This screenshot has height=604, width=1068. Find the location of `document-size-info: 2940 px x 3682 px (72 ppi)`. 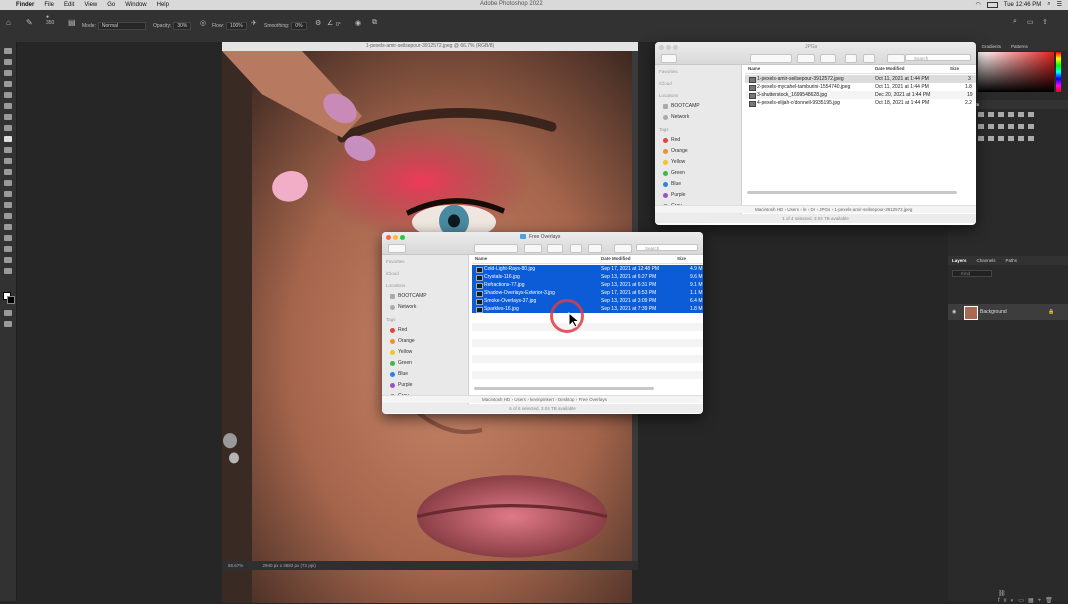

document-size-info: 2940 px x 3682 px (72 ppi) is located at coordinates (289, 565).